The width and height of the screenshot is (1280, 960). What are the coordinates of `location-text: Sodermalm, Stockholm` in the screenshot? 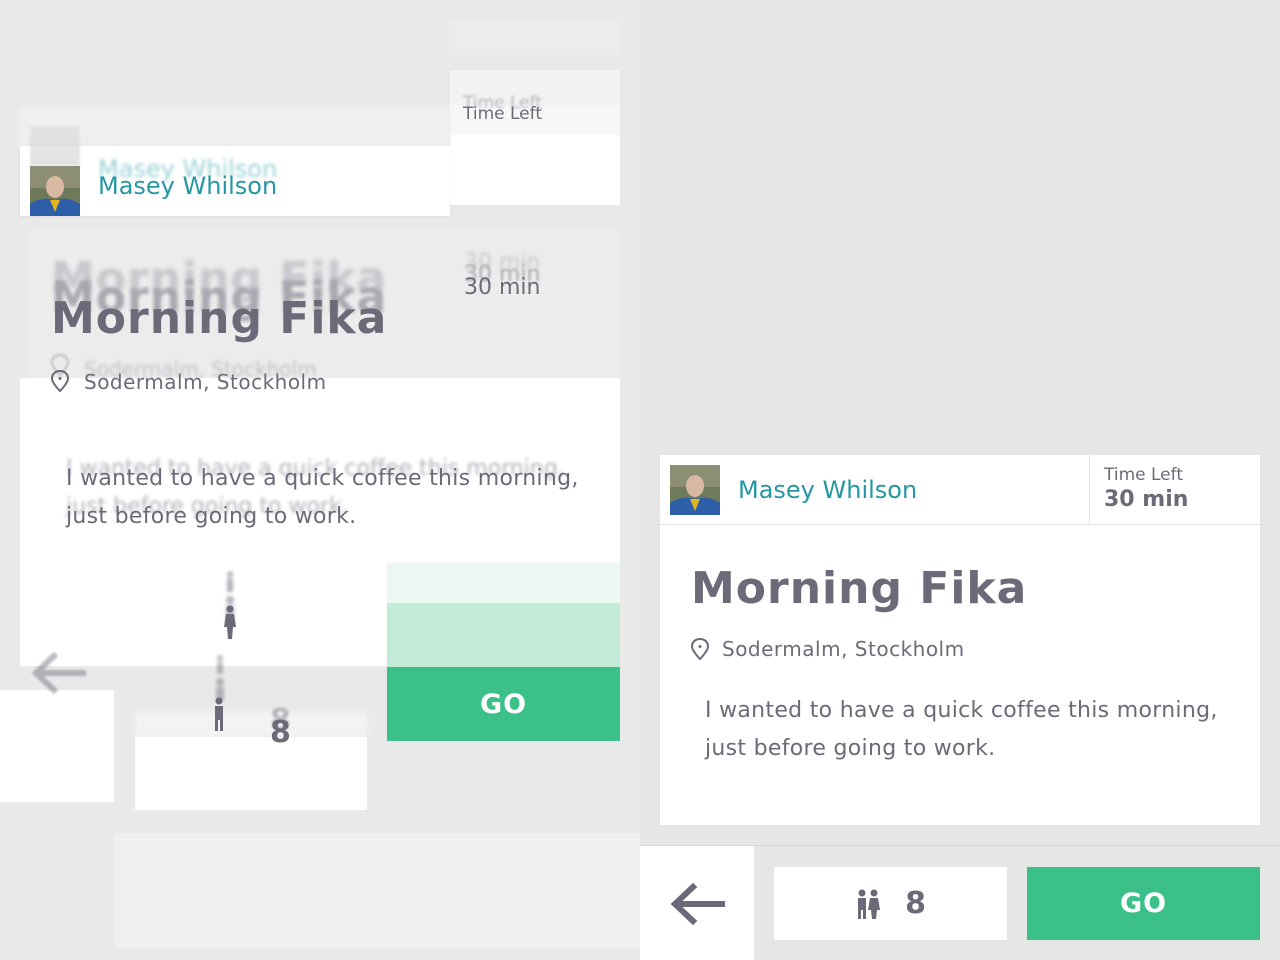 It's located at (843, 649).